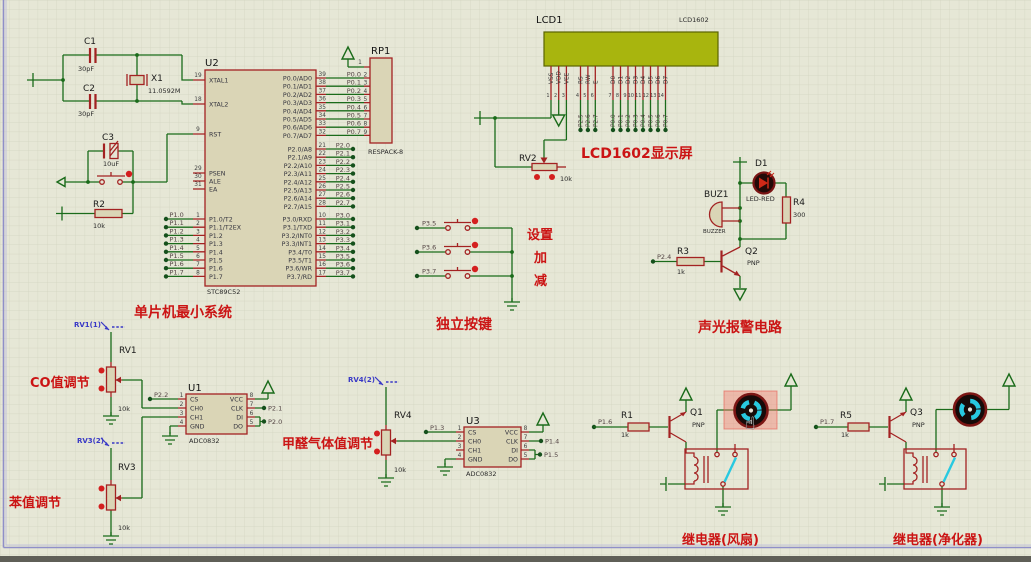 The height and width of the screenshot is (562, 1031). Describe the element at coordinates (297, 120) in the screenshot. I see `pin-name: P0.5/AD5` at that location.